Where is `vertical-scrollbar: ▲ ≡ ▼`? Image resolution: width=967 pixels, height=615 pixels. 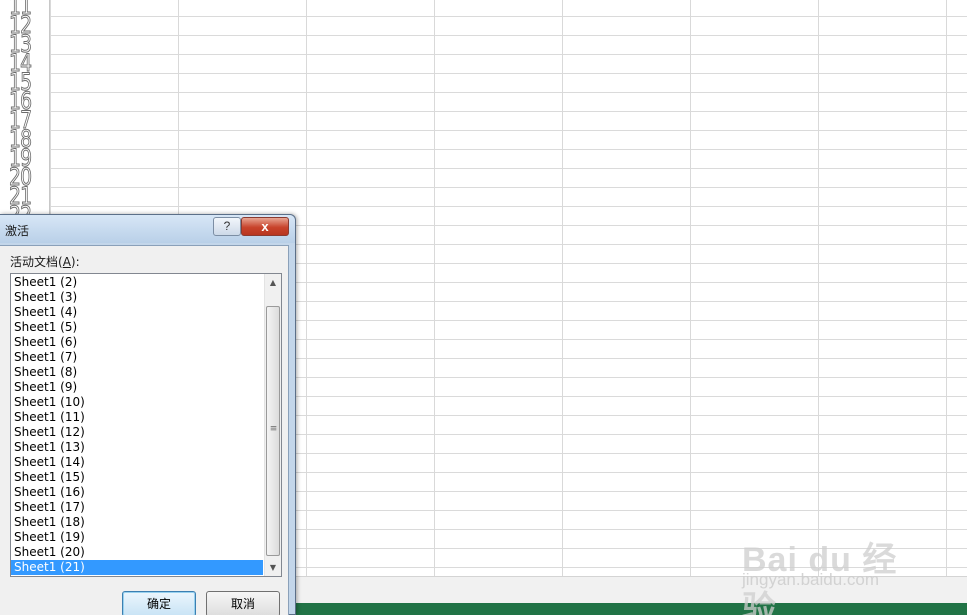 vertical-scrollbar: ▲ ≡ ▼ is located at coordinates (272, 425).